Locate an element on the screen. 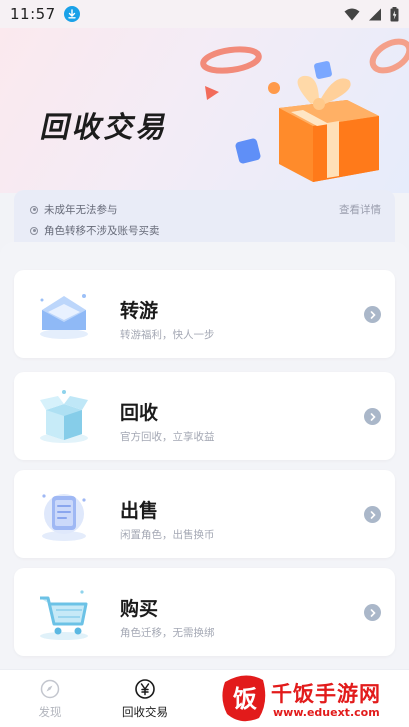  watermark: 饭 千饭手游网 www.eduext.com is located at coordinates (312, 698).